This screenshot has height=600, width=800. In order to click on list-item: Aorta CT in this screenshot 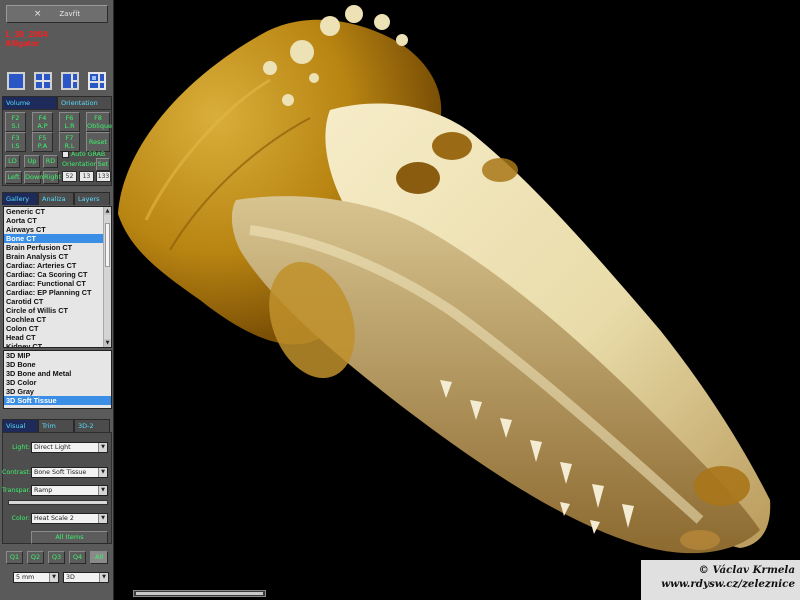, I will do `click(57, 220)`.